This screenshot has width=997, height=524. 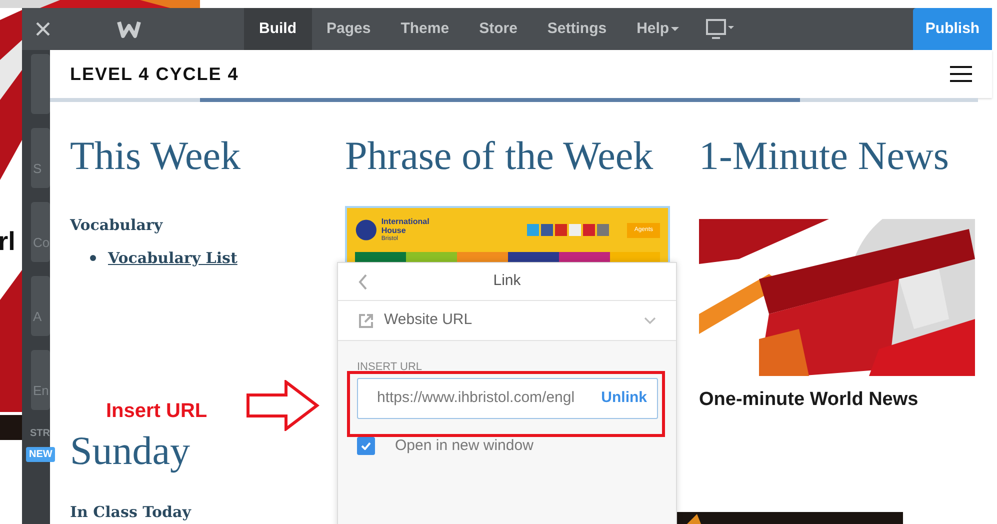 I want to click on monitor-icon, so click(x=721, y=29).